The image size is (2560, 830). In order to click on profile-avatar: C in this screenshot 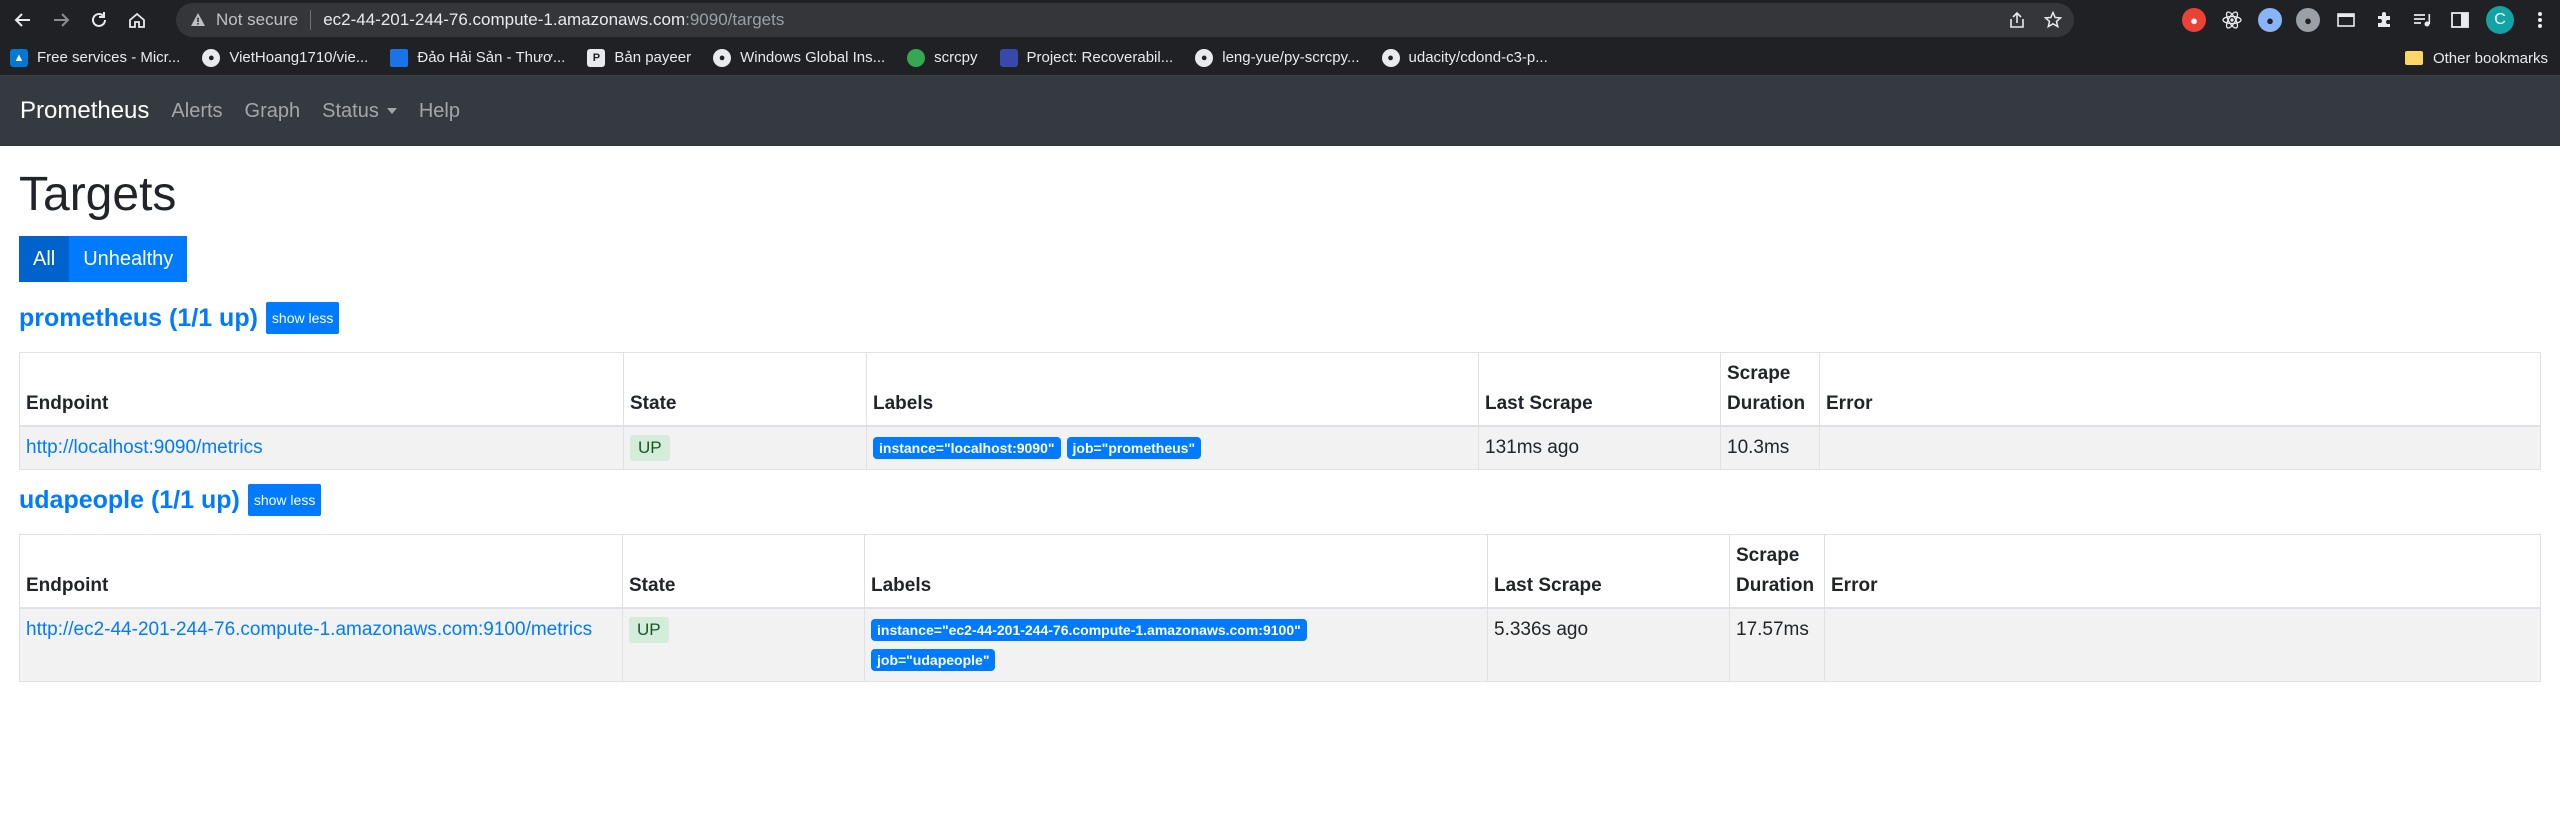, I will do `click(2500, 20)`.